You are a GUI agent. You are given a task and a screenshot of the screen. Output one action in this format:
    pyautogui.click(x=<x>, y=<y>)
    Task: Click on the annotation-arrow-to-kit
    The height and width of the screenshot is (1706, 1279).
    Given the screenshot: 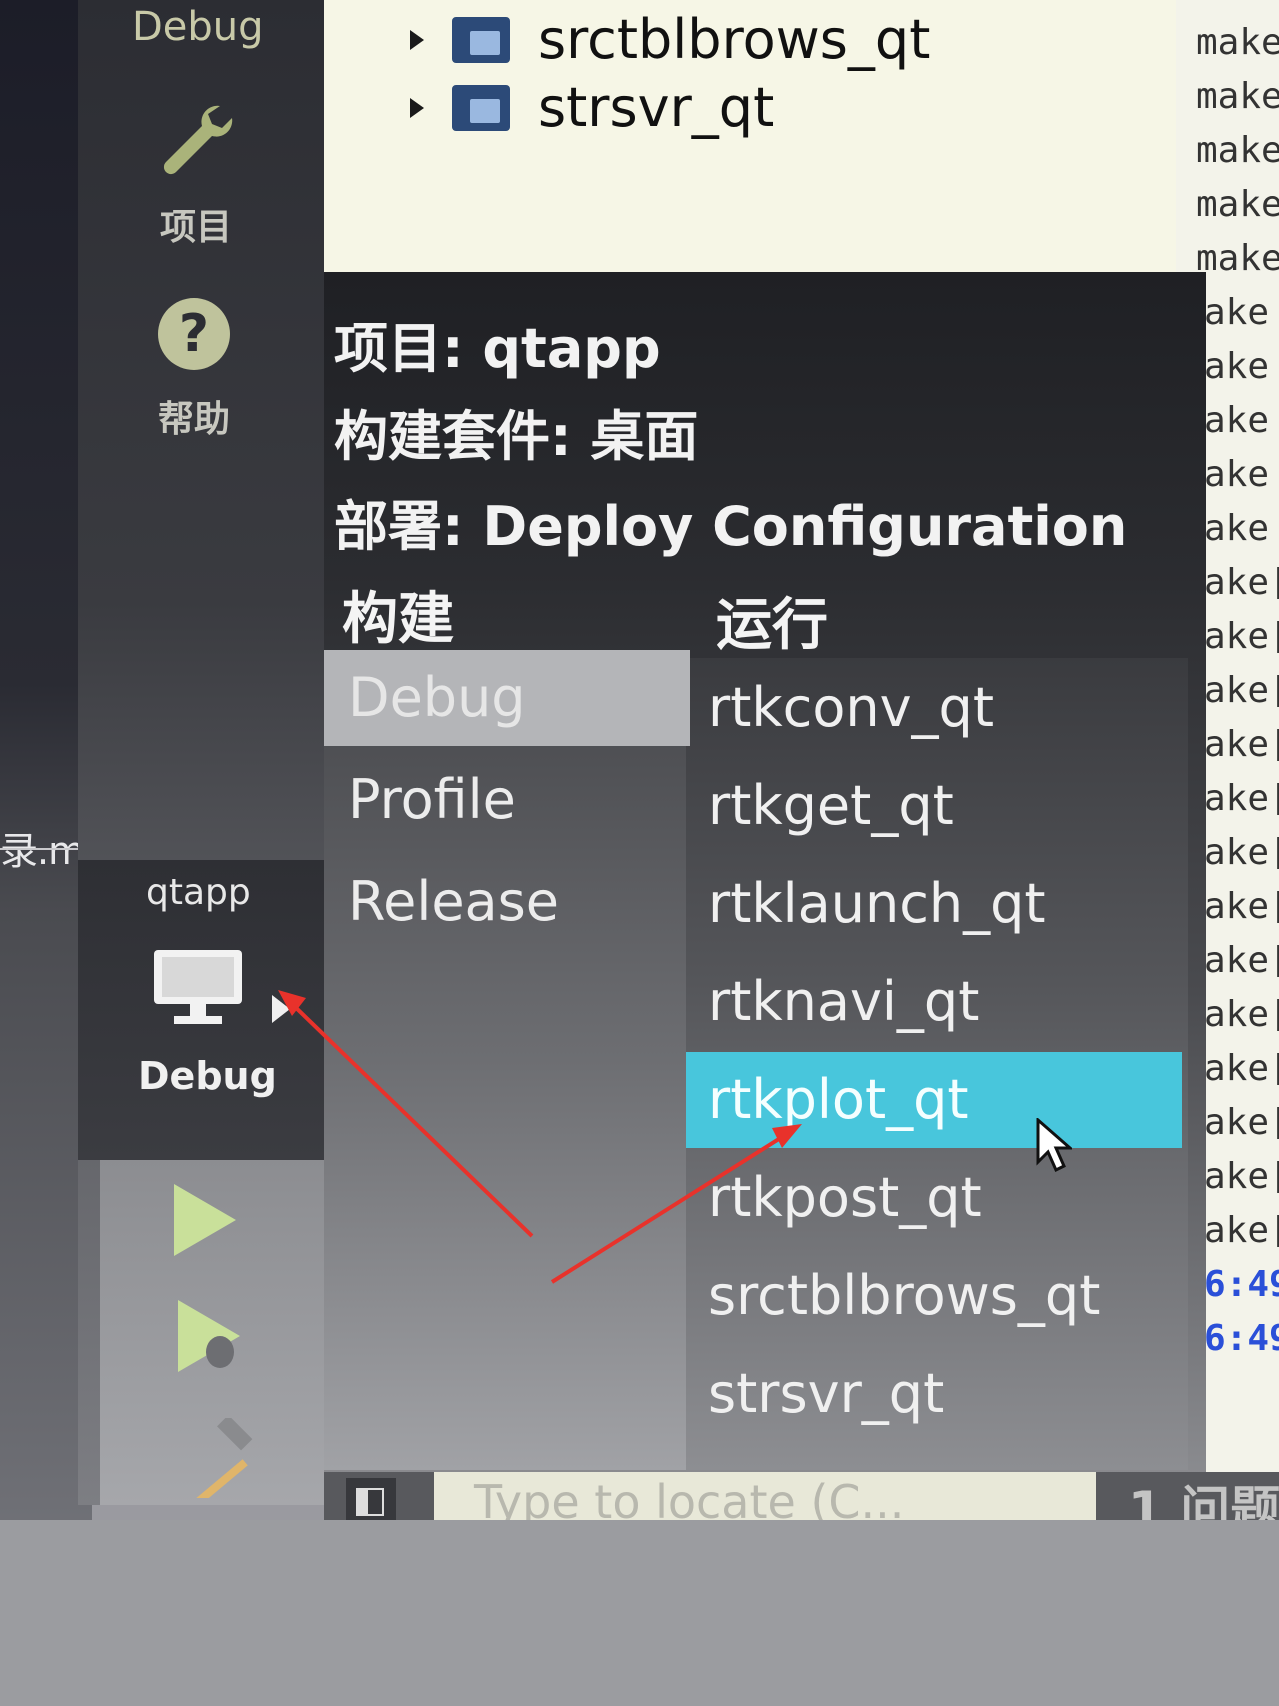 What is the action you would take?
    pyautogui.click(x=411, y=1119)
    